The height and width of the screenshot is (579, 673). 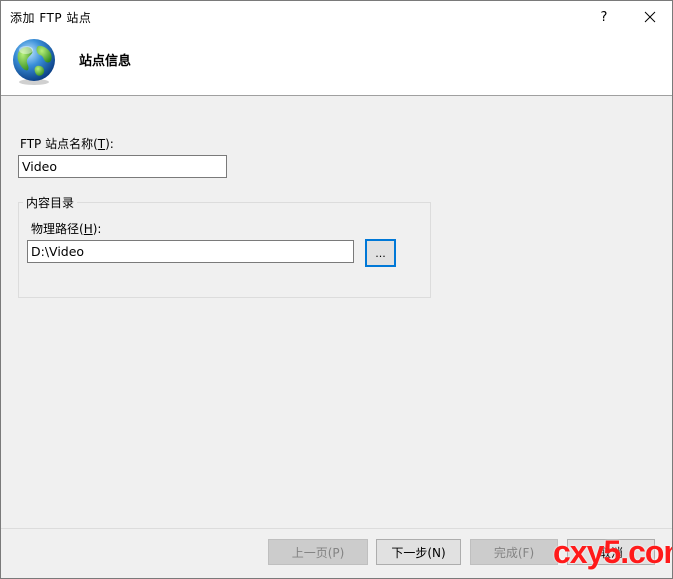 I want to click on previous-button: 上一页(P), so click(x=318, y=552).